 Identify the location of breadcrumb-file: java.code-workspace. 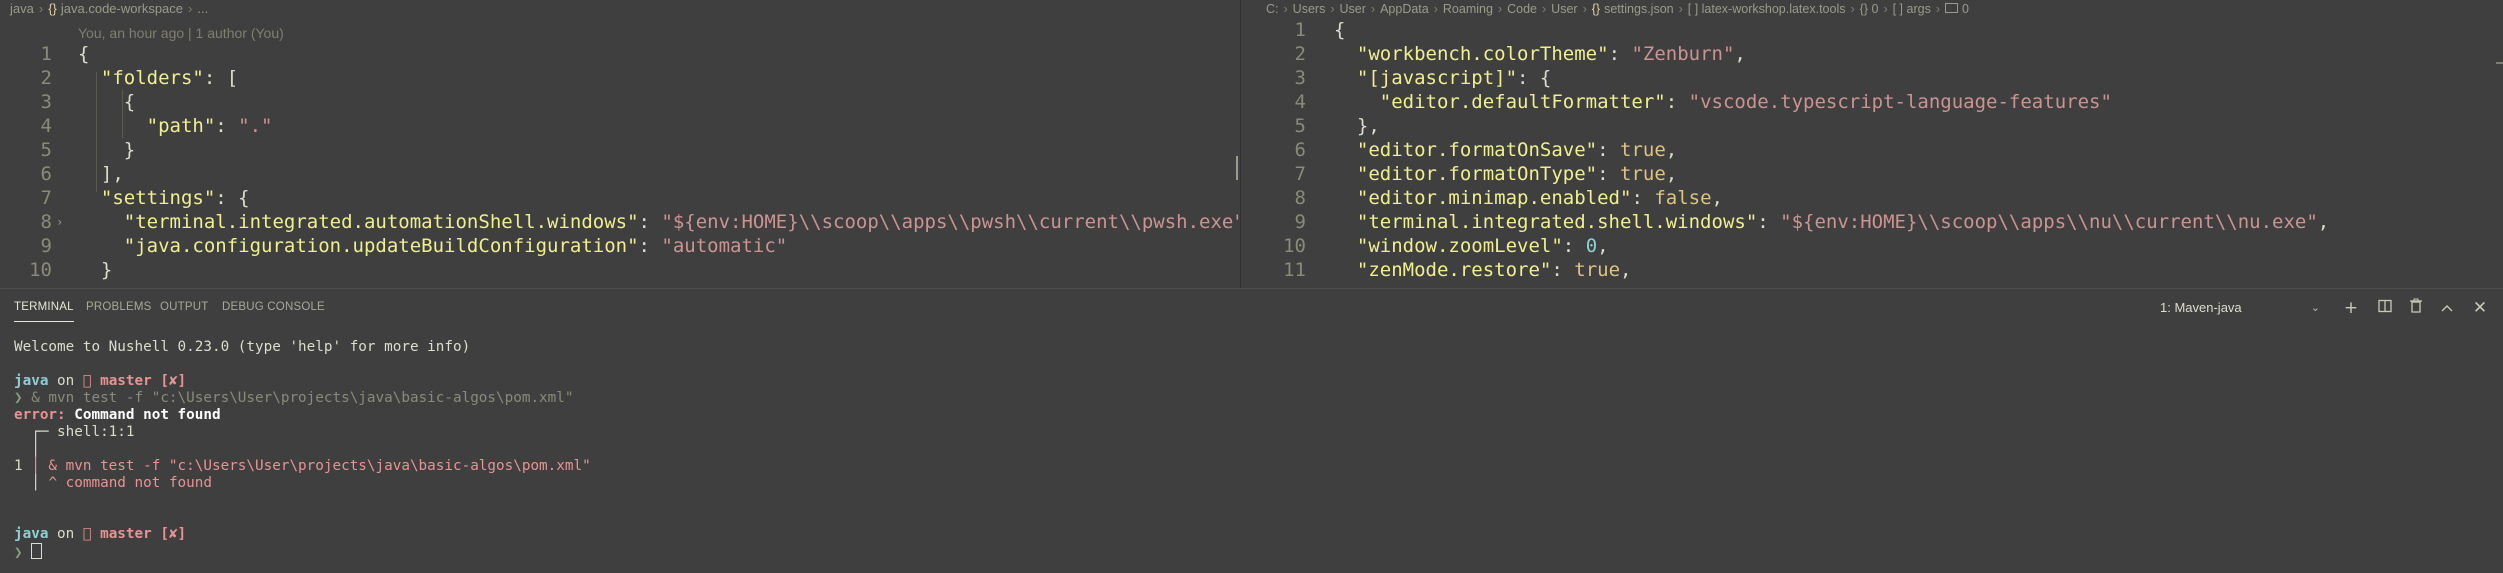
(122, 8).